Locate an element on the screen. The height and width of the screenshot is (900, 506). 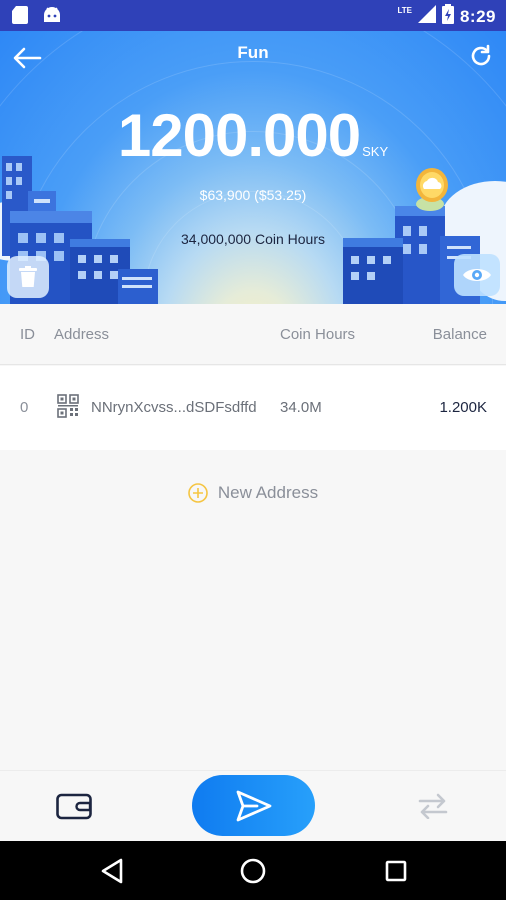
fiat-value: $63,900 ($53.25) is located at coordinates (253, 195).